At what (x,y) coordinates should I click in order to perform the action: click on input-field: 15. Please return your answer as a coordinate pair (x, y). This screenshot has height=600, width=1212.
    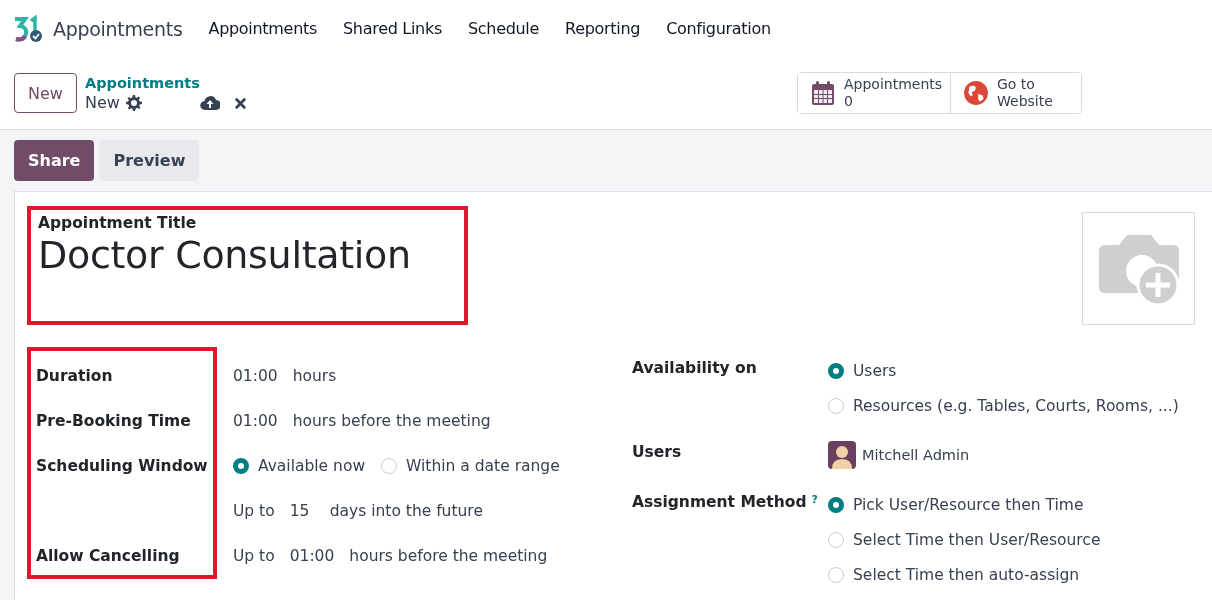
    Looking at the image, I should click on (302, 510).